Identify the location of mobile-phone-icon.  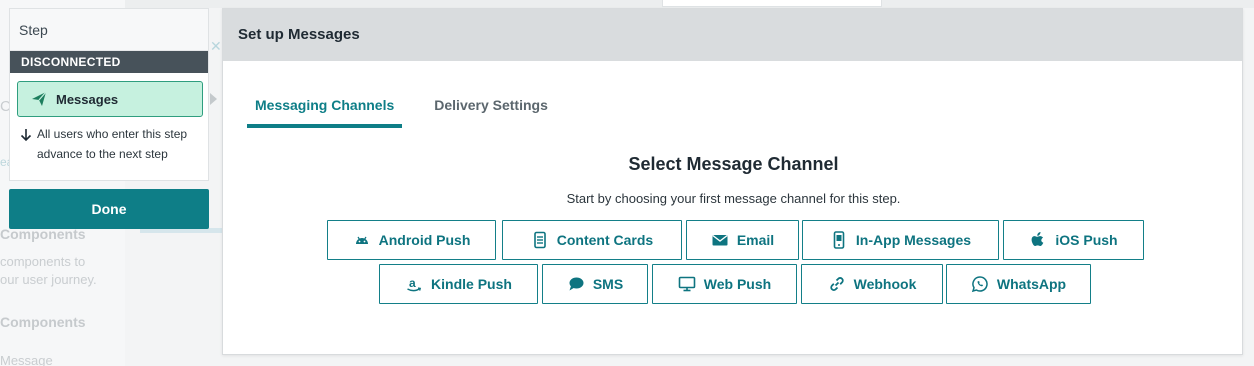
(839, 240).